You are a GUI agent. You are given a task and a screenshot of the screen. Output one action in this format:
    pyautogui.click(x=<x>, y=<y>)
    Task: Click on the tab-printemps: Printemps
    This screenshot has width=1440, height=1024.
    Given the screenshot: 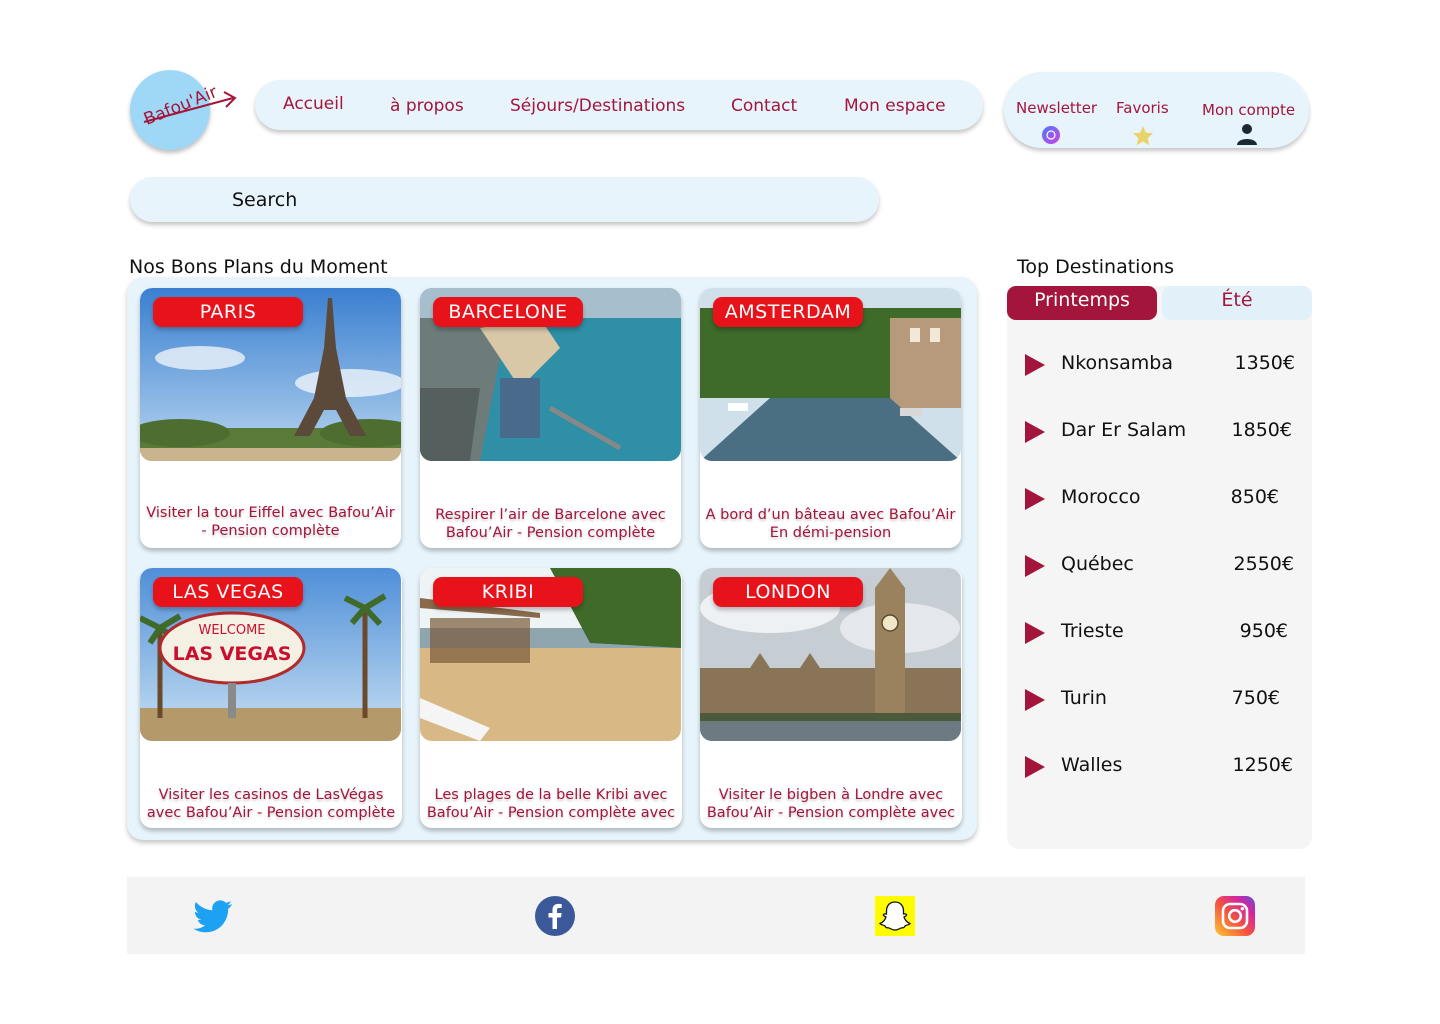 What is the action you would take?
    pyautogui.click(x=1082, y=303)
    